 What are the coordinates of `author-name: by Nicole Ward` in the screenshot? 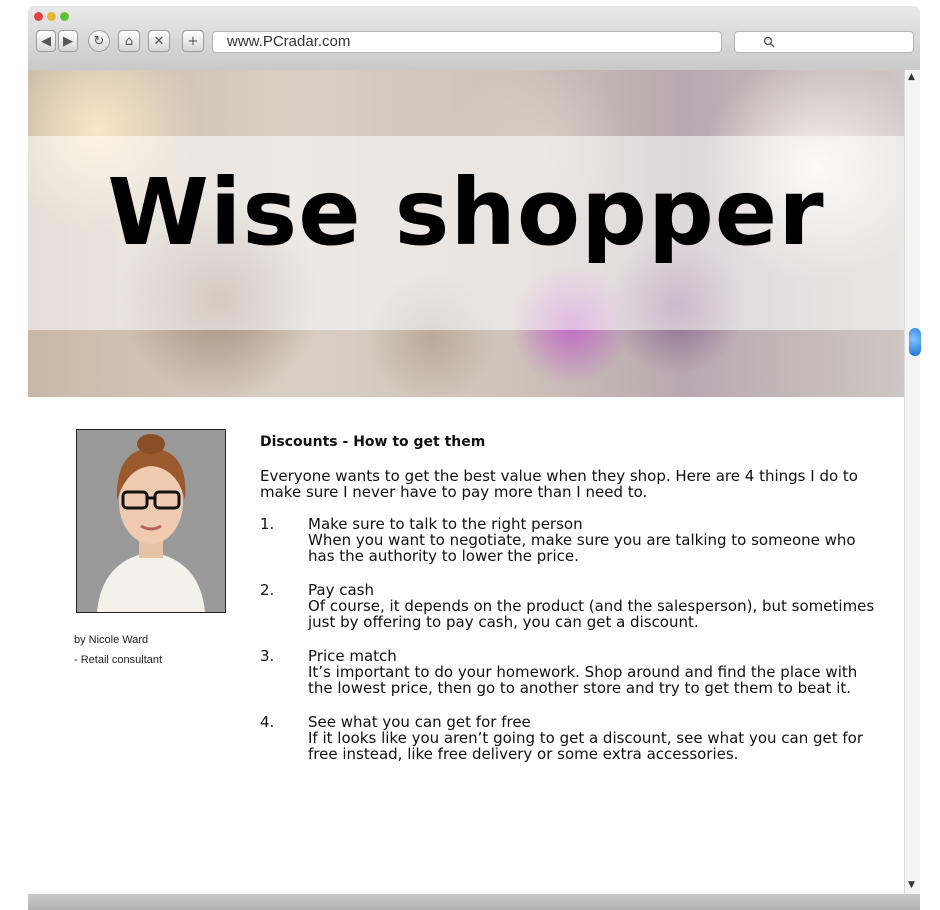 It's located at (111, 640).